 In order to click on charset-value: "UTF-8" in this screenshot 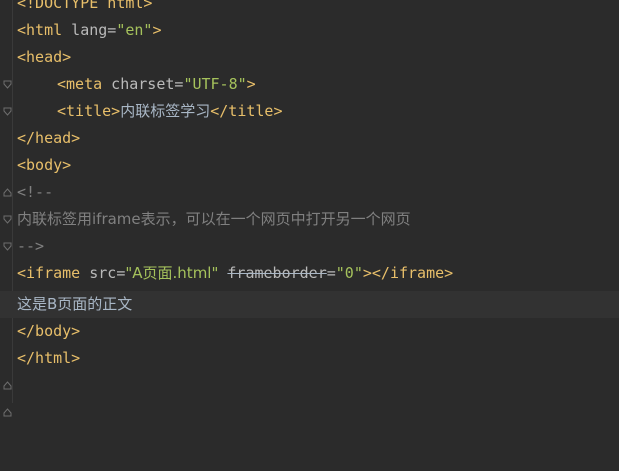, I will do `click(215, 84)`.